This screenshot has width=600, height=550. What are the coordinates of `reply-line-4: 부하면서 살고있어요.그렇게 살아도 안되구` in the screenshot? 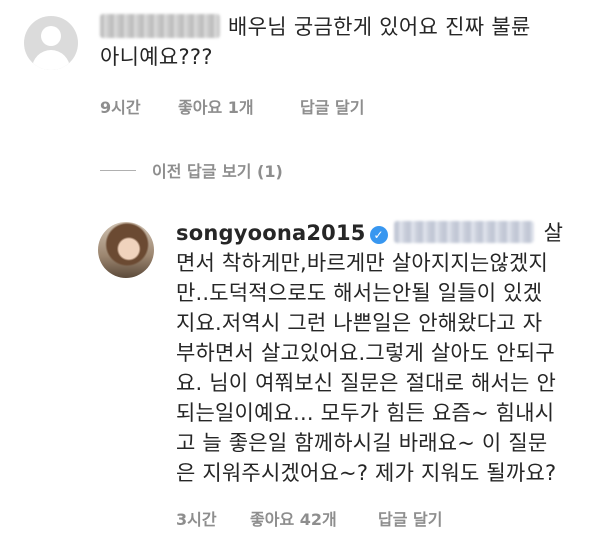 It's located at (365, 353).